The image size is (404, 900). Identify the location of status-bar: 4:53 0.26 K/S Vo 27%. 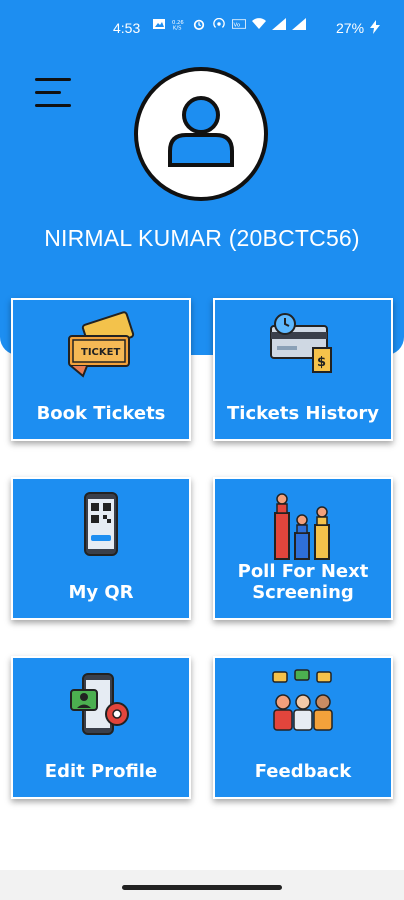
(202, 26).